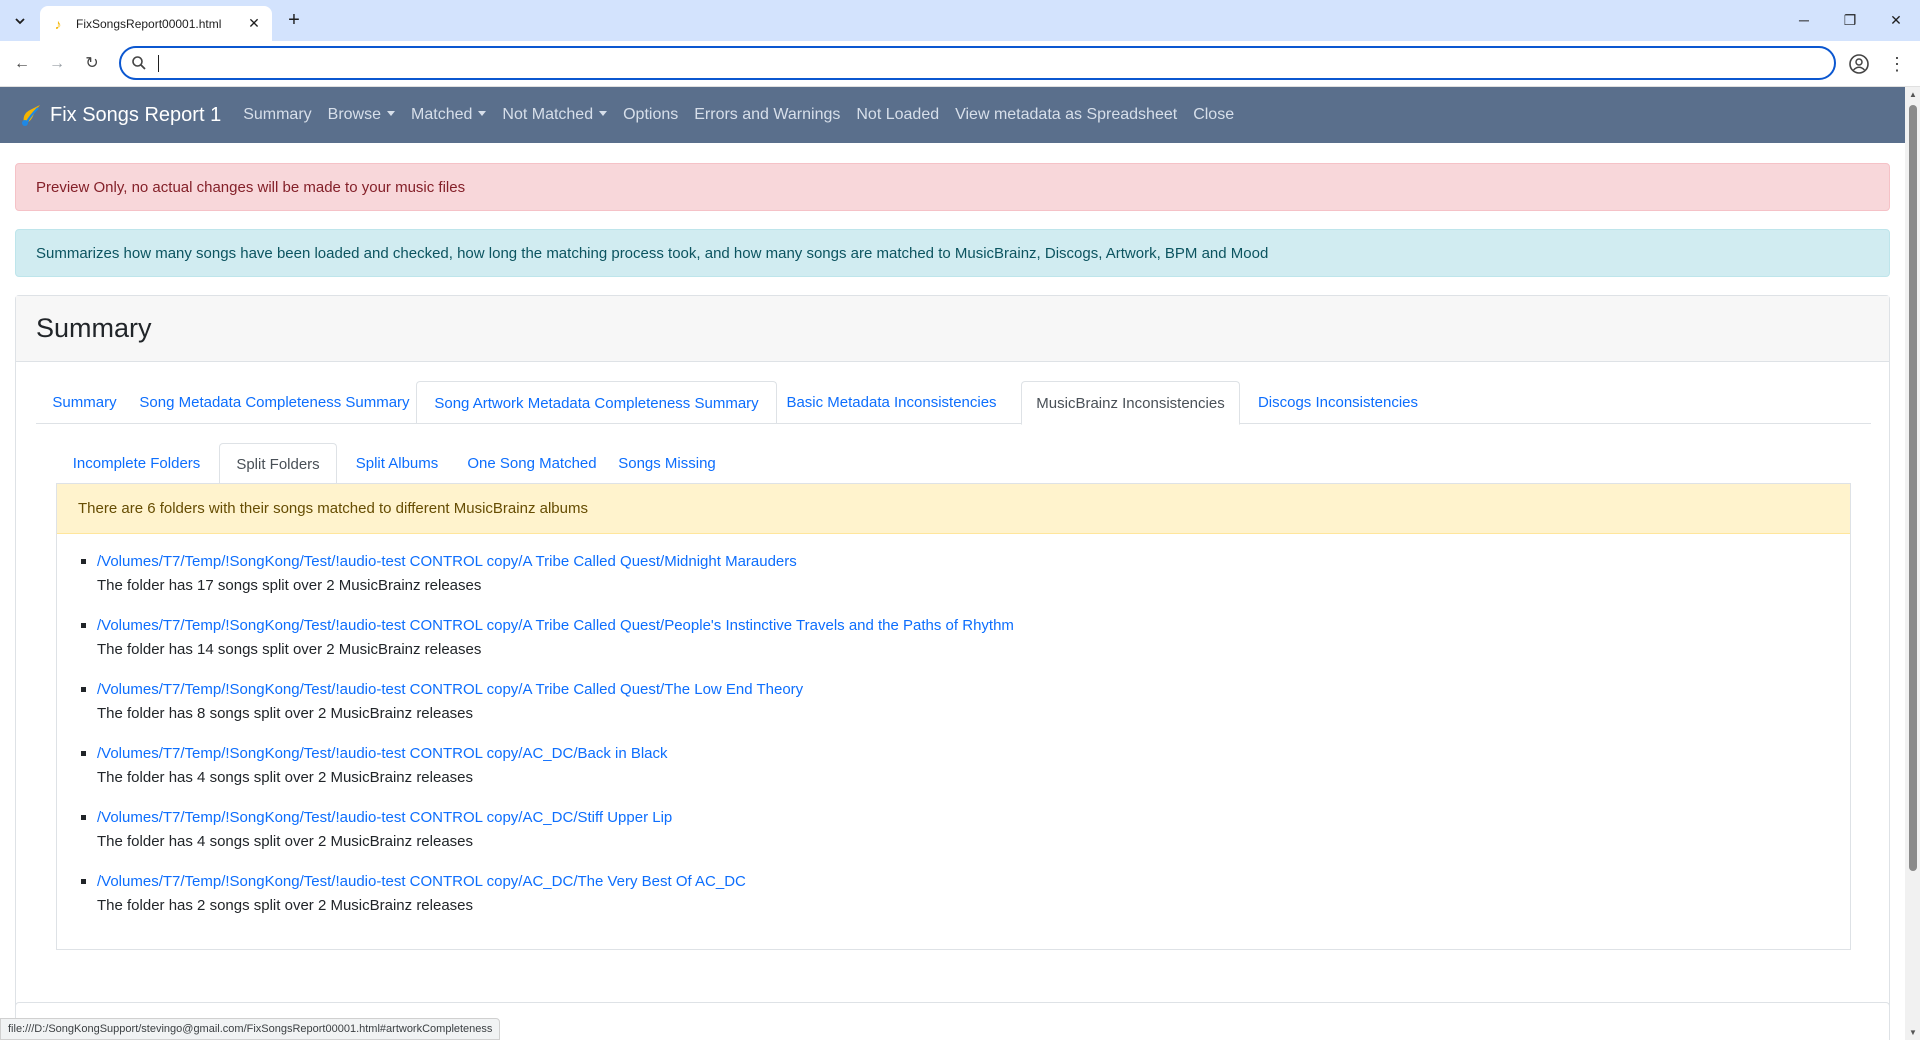 This screenshot has height=1040, width=1920. Describe the element at coordinates (1897, 64) in the screenshot. I see `more-menu-icon: ⋮` at that location.